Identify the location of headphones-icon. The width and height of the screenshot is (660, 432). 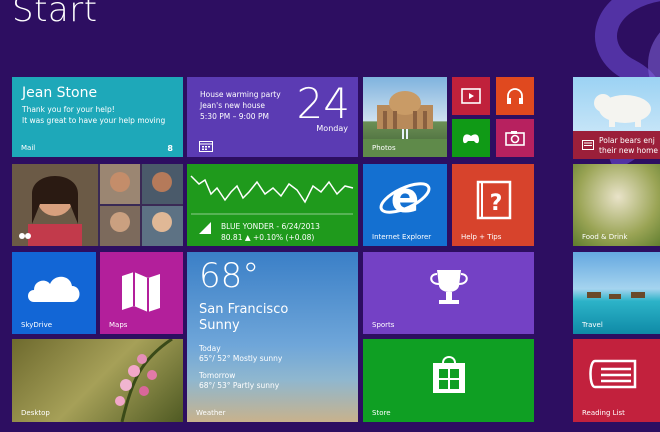
(515, 96).